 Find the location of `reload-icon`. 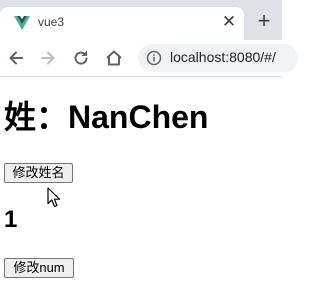

reload-icon is located at coordinates (81, 57).